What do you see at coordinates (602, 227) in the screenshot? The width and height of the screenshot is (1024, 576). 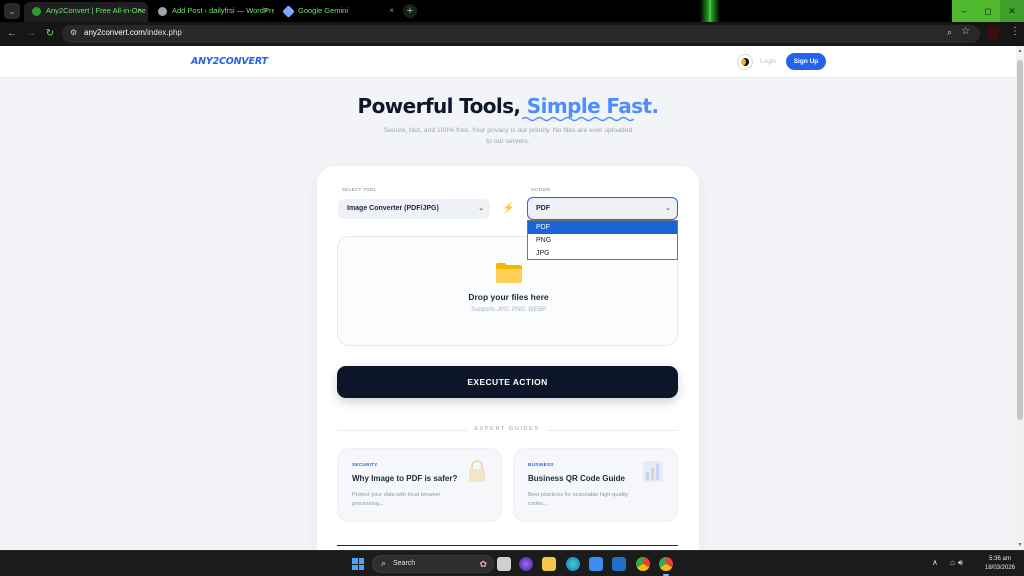 I see `action-option-pdf: PDF` at bounding box center [602, 227].